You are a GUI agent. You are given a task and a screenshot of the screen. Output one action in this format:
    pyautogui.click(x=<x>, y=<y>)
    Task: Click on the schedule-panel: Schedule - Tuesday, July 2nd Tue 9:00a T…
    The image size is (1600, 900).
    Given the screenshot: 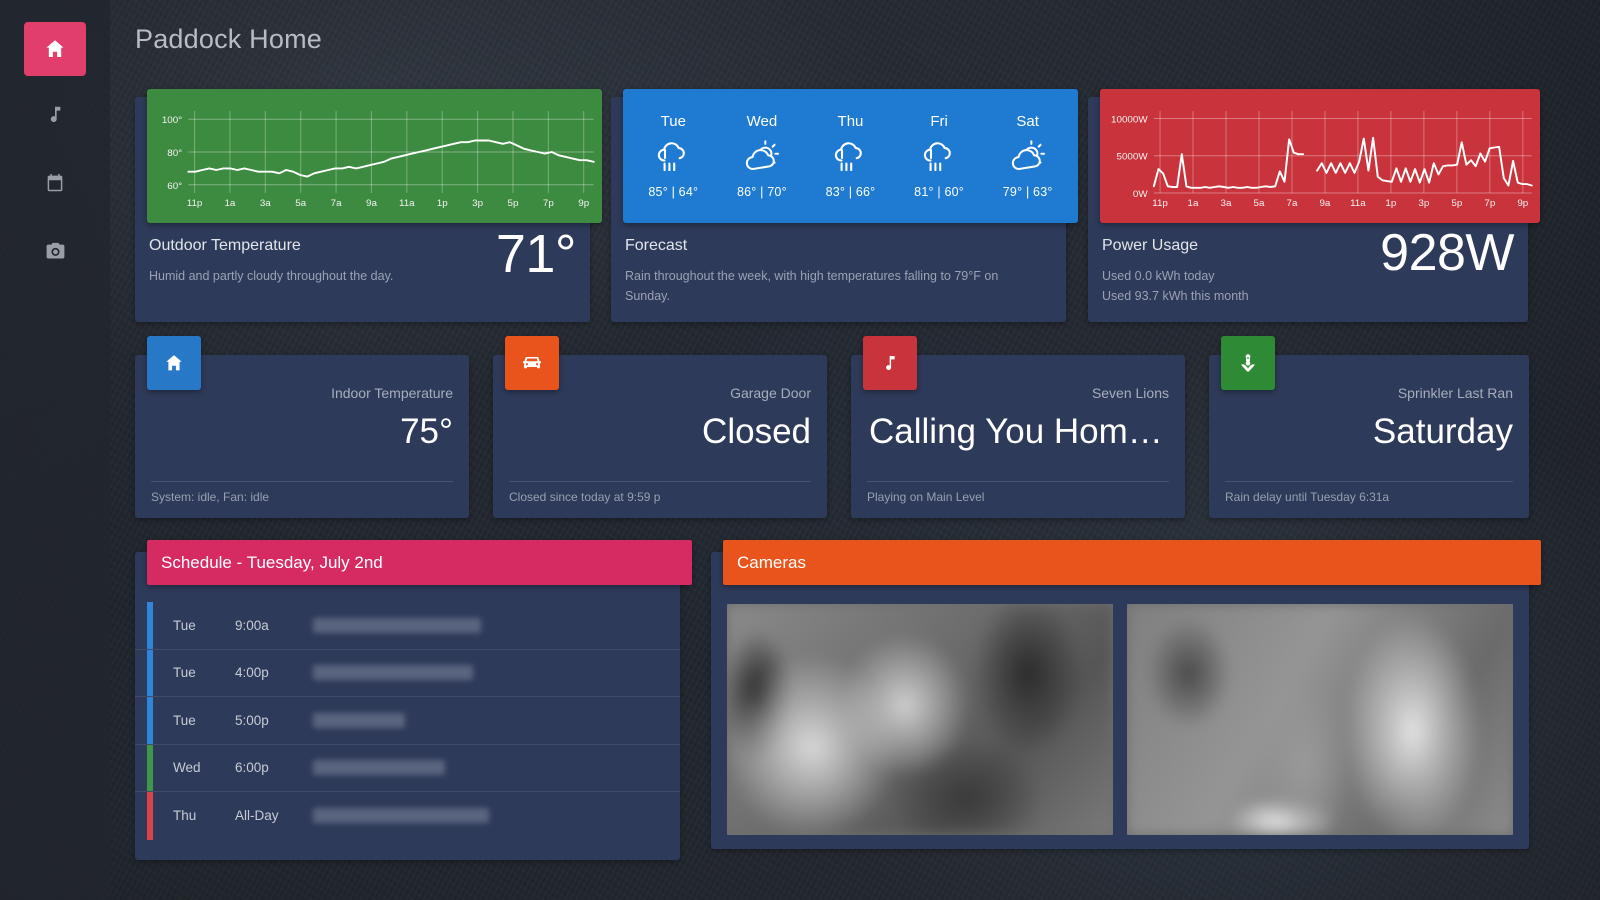 What is the action you would take?
    pyautogui.click(x=413, y=700)
    